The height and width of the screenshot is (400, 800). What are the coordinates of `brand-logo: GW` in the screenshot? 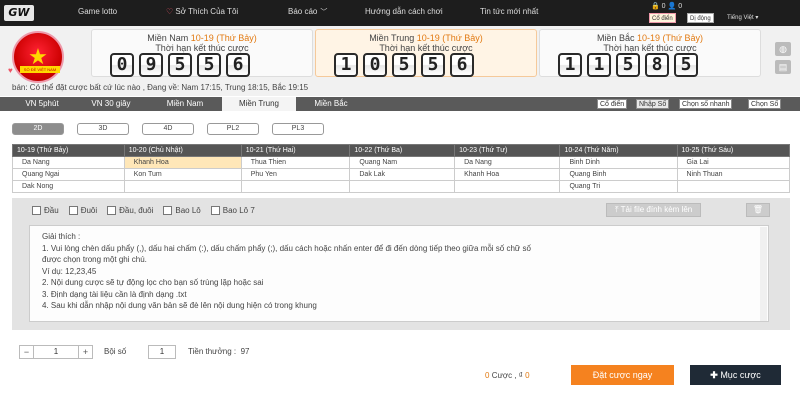 It's located at (19, 13).